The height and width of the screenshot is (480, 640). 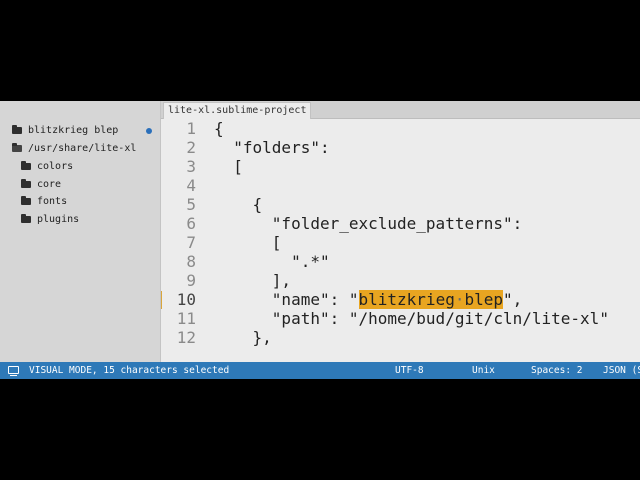 I want to click on line-number: 7, so click(x=191, y=242).